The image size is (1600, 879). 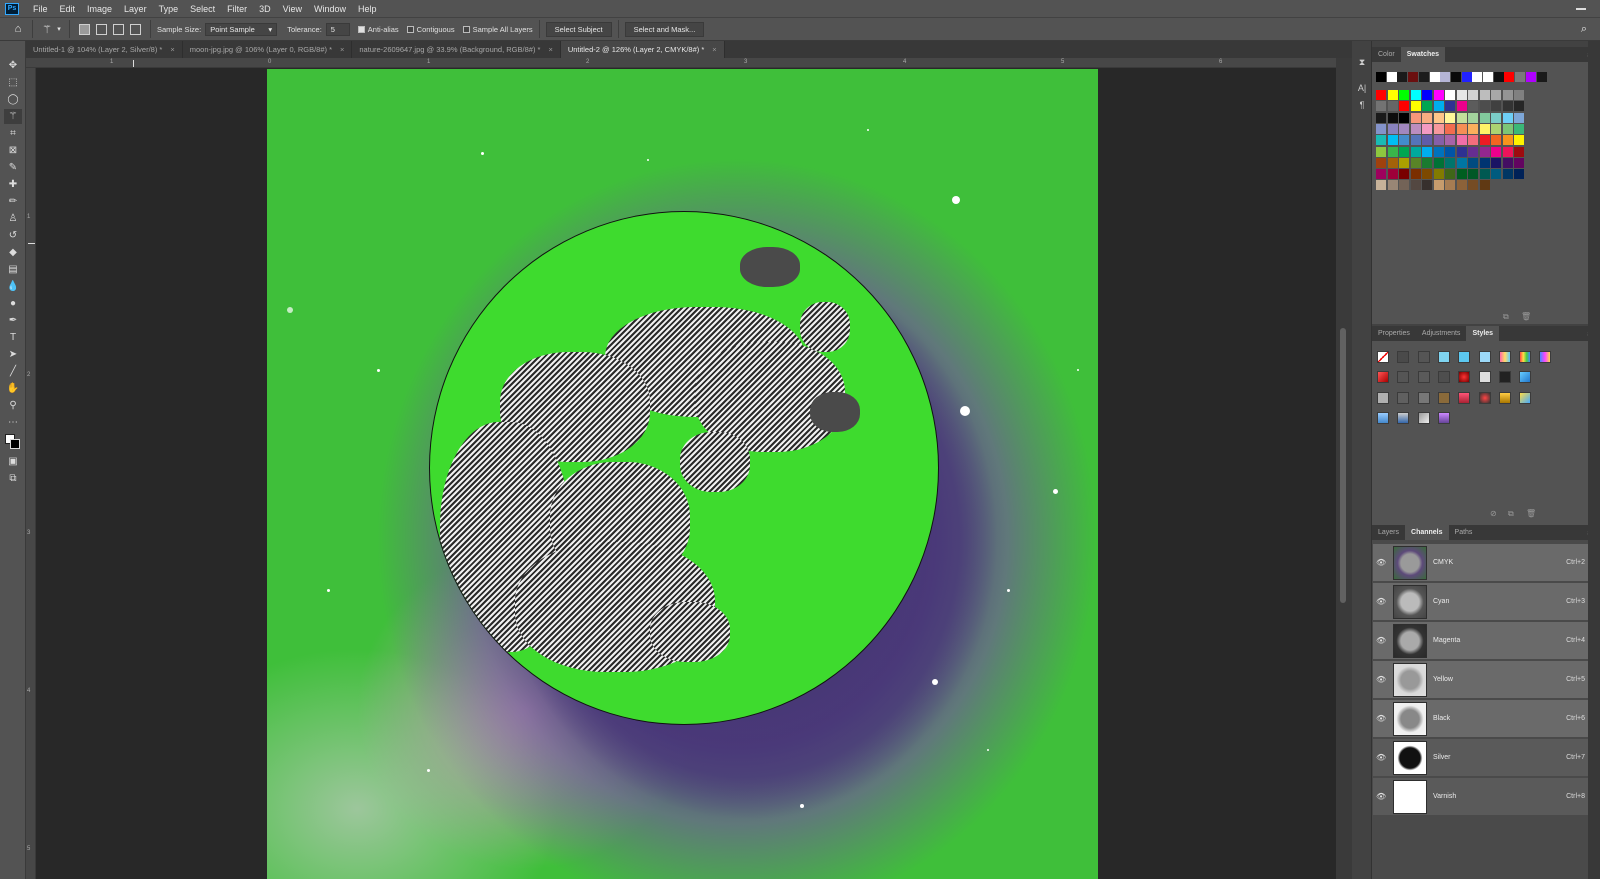 I want to click on eyedropper-tool-icon: ✎, so click(x=13, y=167).